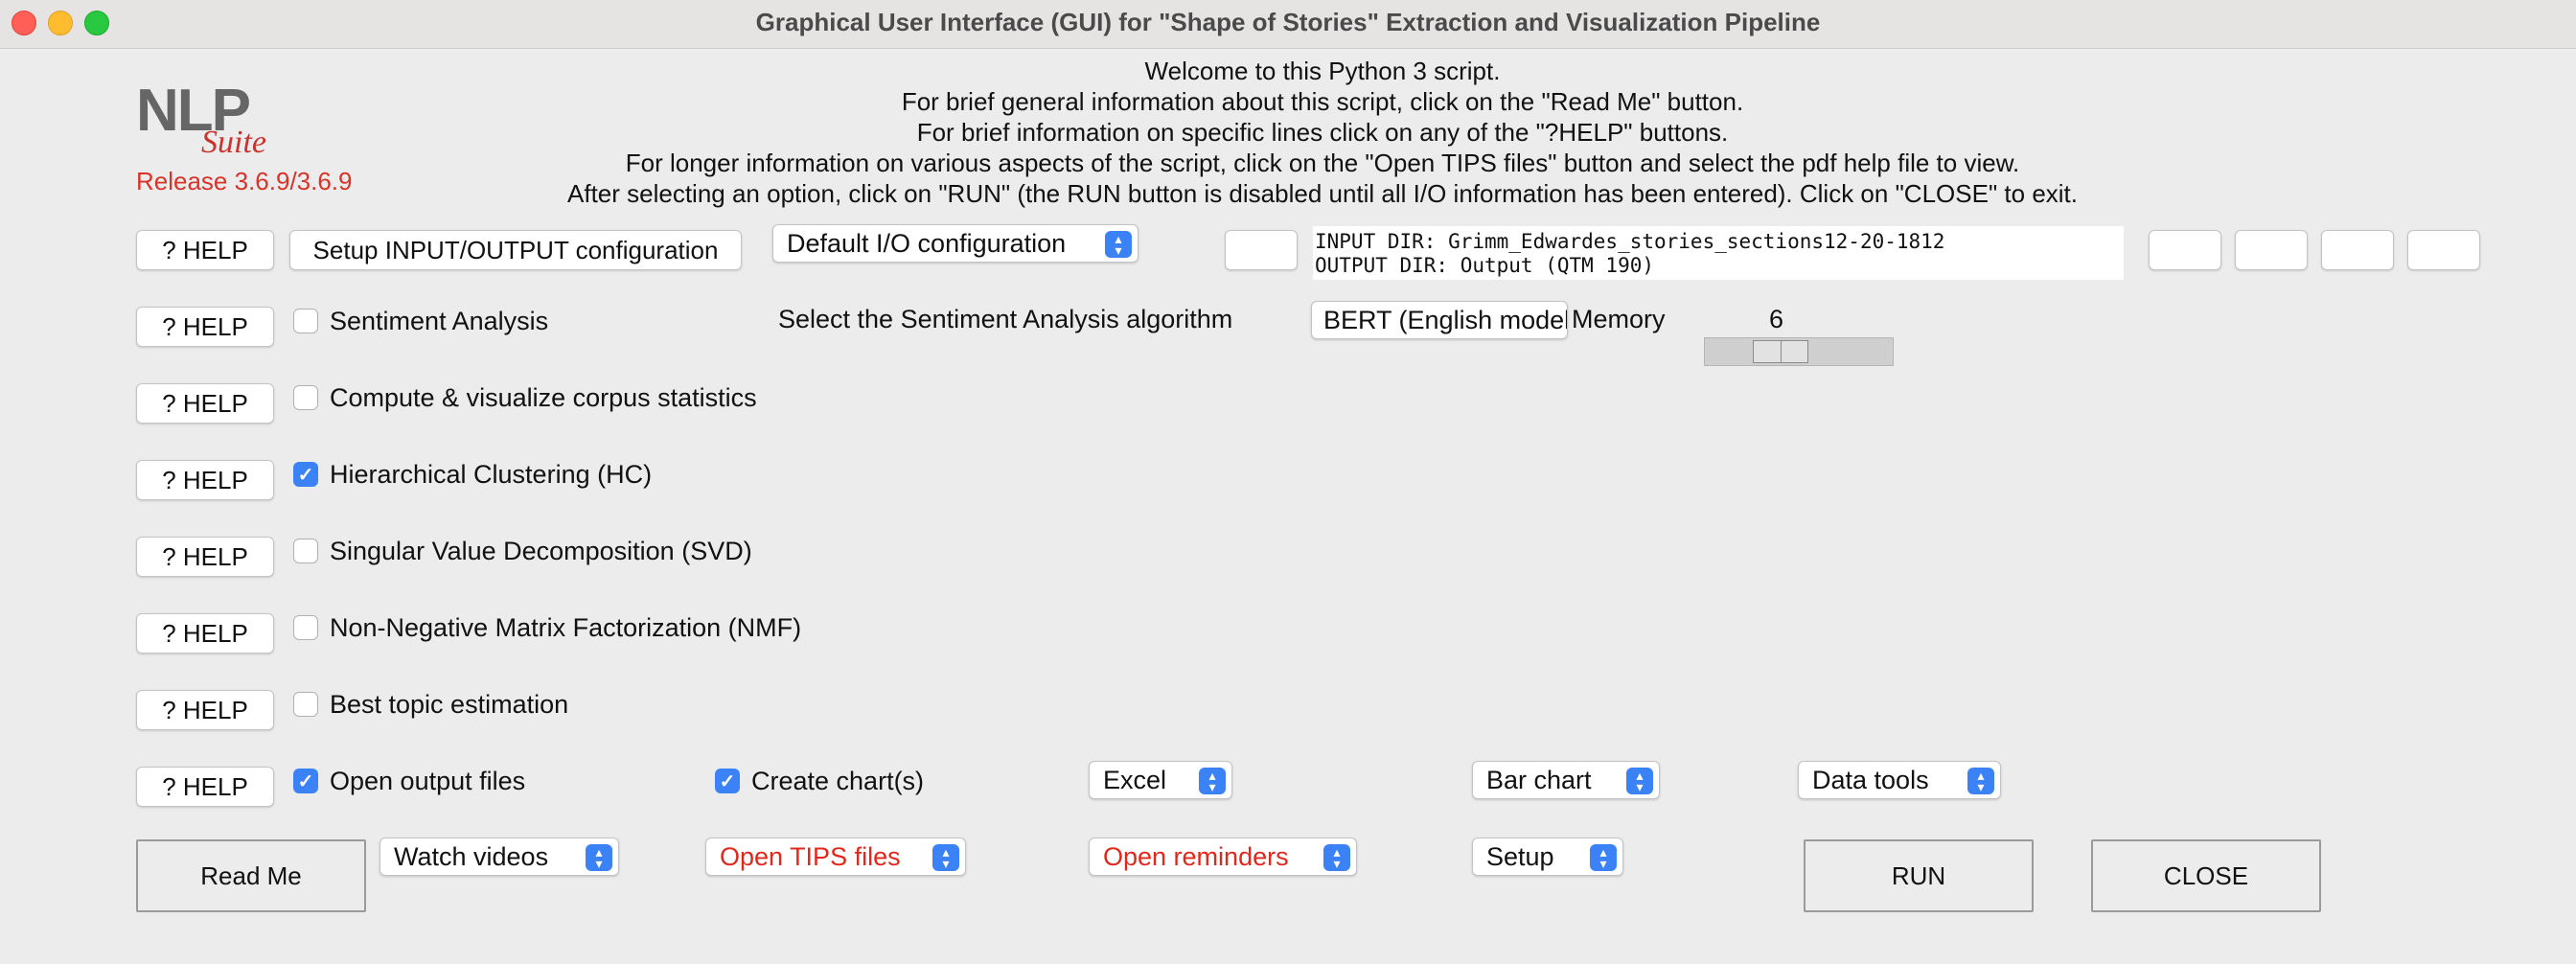 The width and height of the screenshot is (2576, 964). What do you see at coordinates (205, 327) in the screenshot?
I see `help-button-sentiment: ? HELP` at bounding box center [205, 327].